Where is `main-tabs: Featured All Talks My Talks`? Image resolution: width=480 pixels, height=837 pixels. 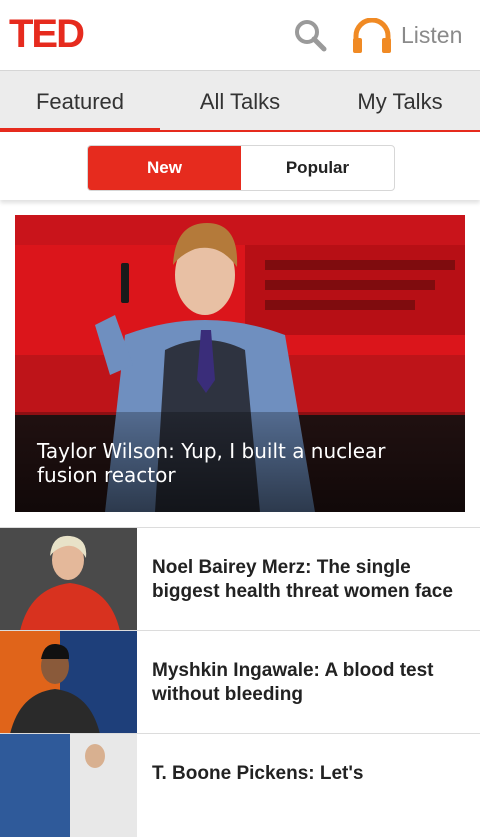
main-tabs: Featured All Talks My Talks is located at coordinates (240, 101).